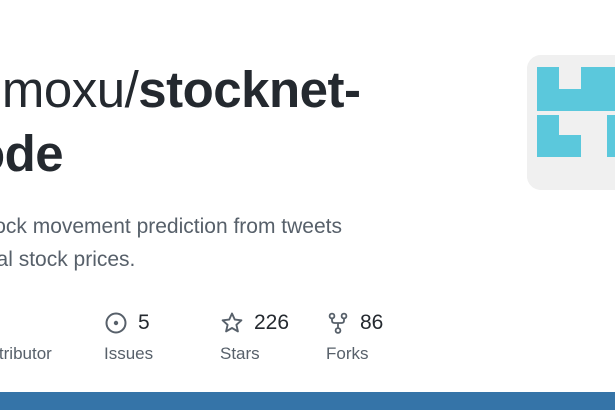  I want to click on forks-count: 86, so click(372, 322).